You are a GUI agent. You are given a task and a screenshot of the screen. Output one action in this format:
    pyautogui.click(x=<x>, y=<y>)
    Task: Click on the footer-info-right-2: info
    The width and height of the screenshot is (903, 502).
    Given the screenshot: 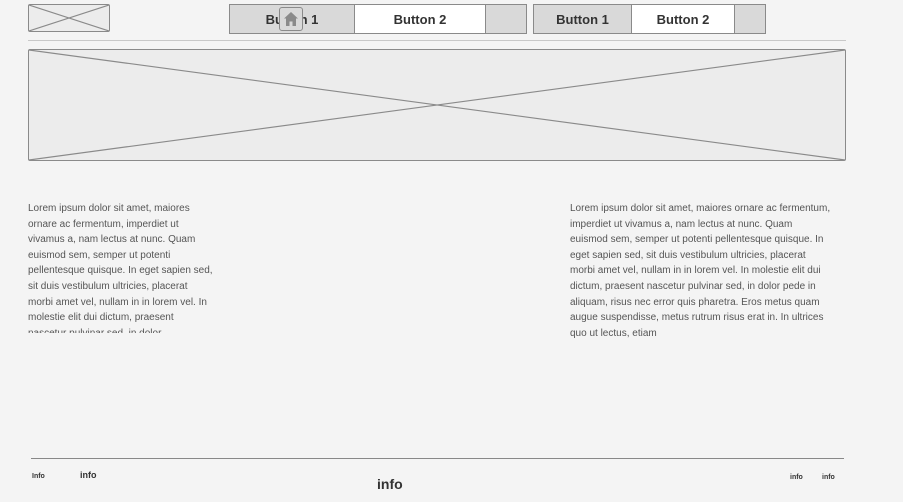 What is the action you would take?
    pyautogui.click(x=828, y=477)
    